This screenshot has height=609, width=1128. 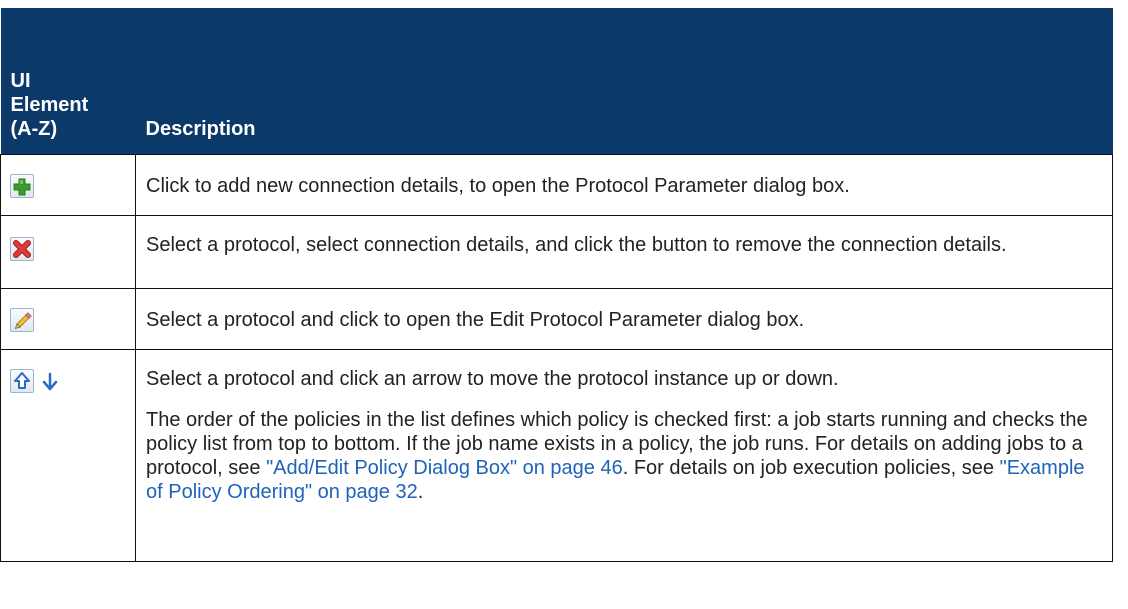 What do you see at coordinates (68, 81) in the screenshot?
I see `header-ui-element: UI Element (A-Z)` at bounding box center [68, 81].